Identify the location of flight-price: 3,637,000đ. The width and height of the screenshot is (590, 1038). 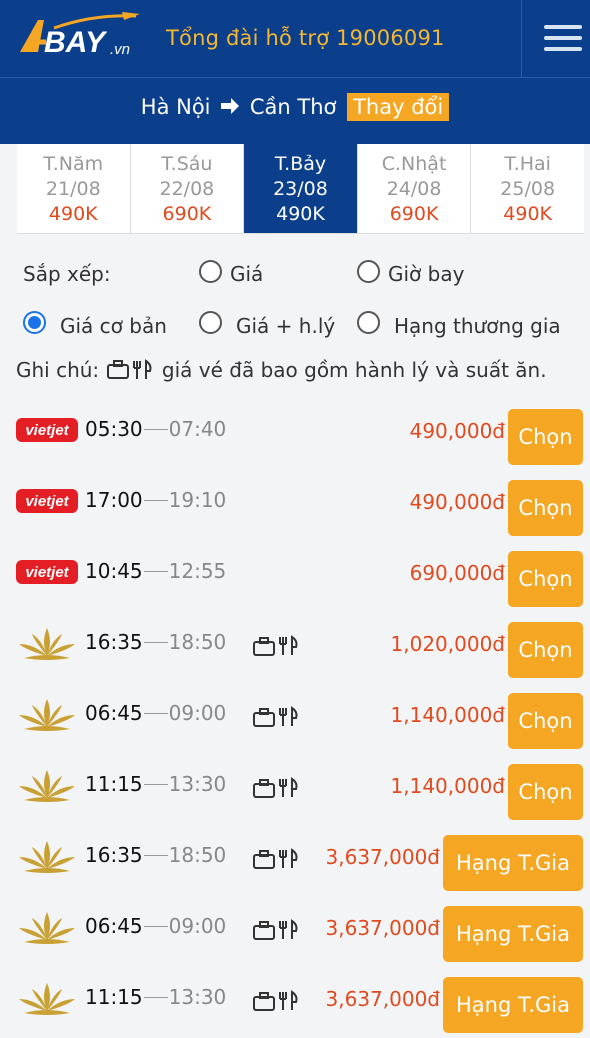
(382, 857).